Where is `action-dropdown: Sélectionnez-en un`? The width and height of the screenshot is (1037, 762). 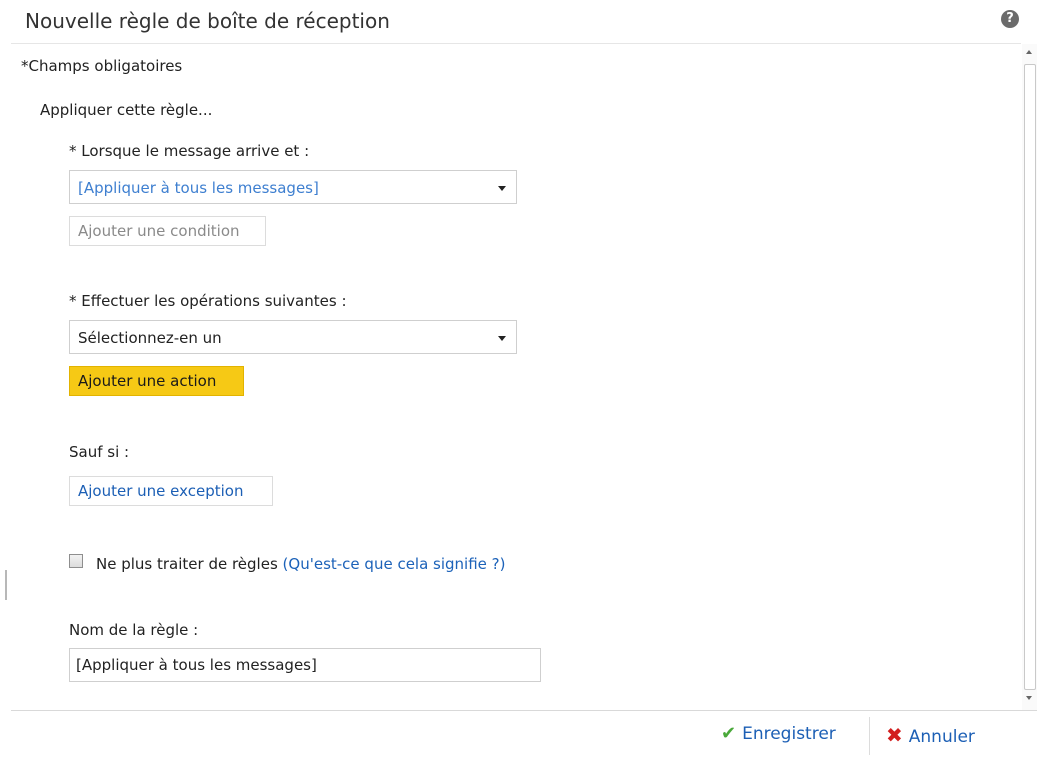 action-dropdown: Sélectionnez-en un is located at coordinates (293, 337).